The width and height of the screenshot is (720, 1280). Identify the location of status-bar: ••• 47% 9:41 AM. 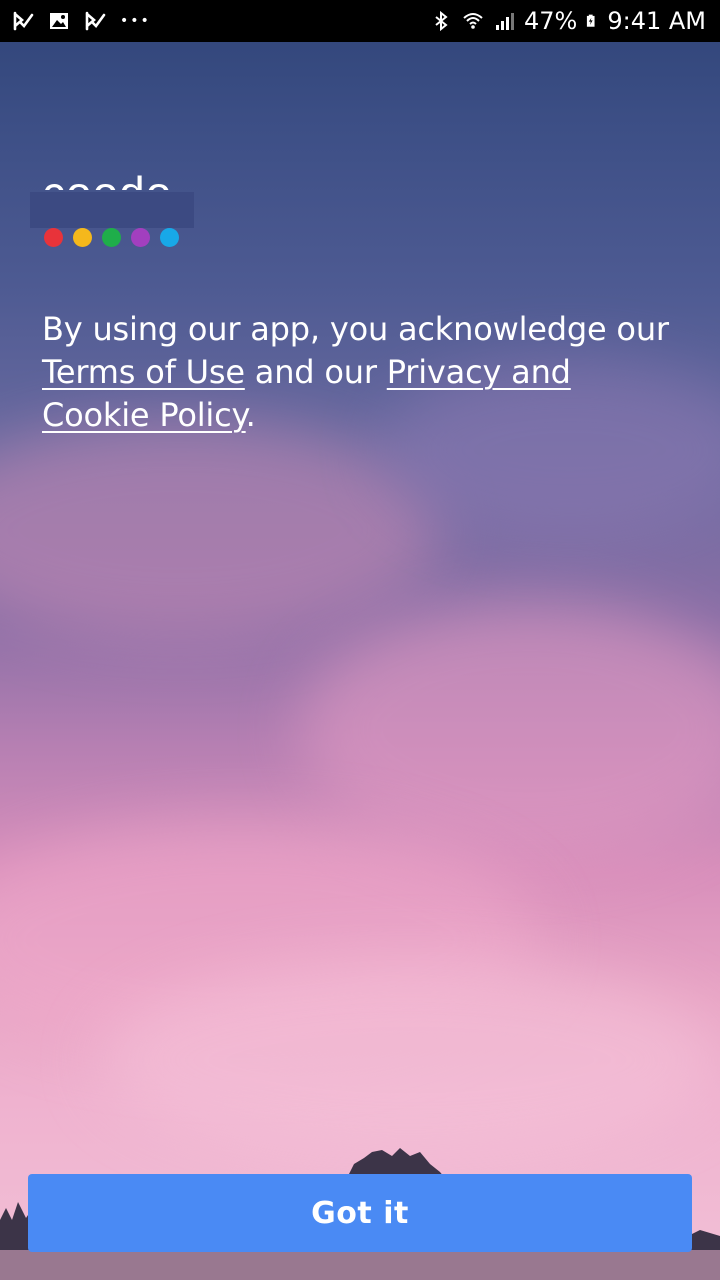
(360, 21).